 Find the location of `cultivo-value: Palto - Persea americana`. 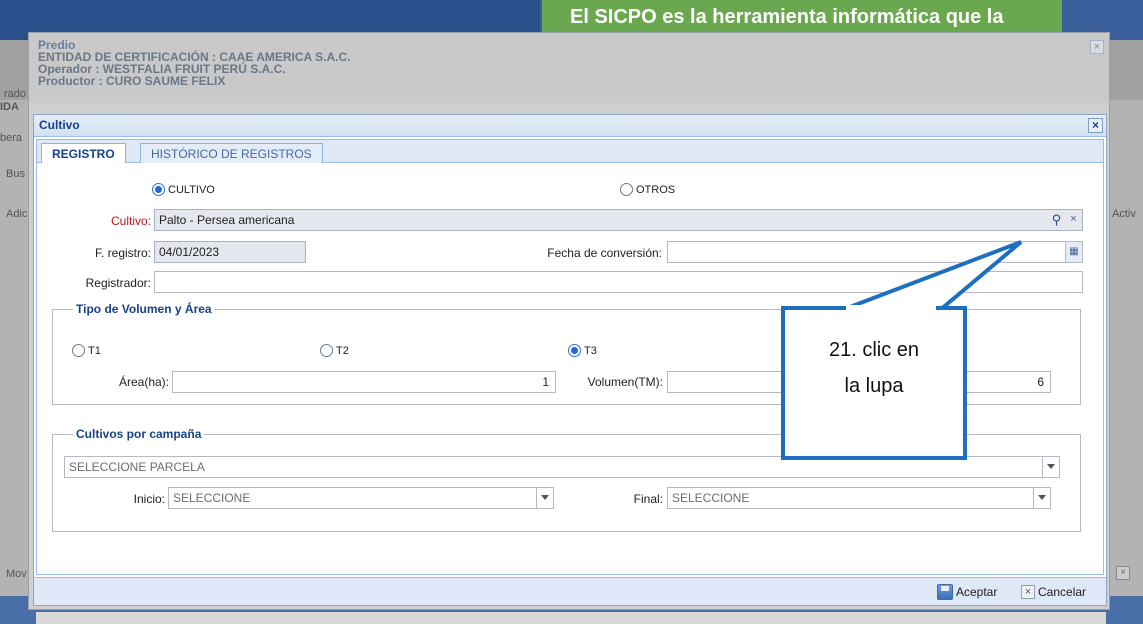

cultivo-value: Palto - Persea americana is located at coordinates (227, 220).